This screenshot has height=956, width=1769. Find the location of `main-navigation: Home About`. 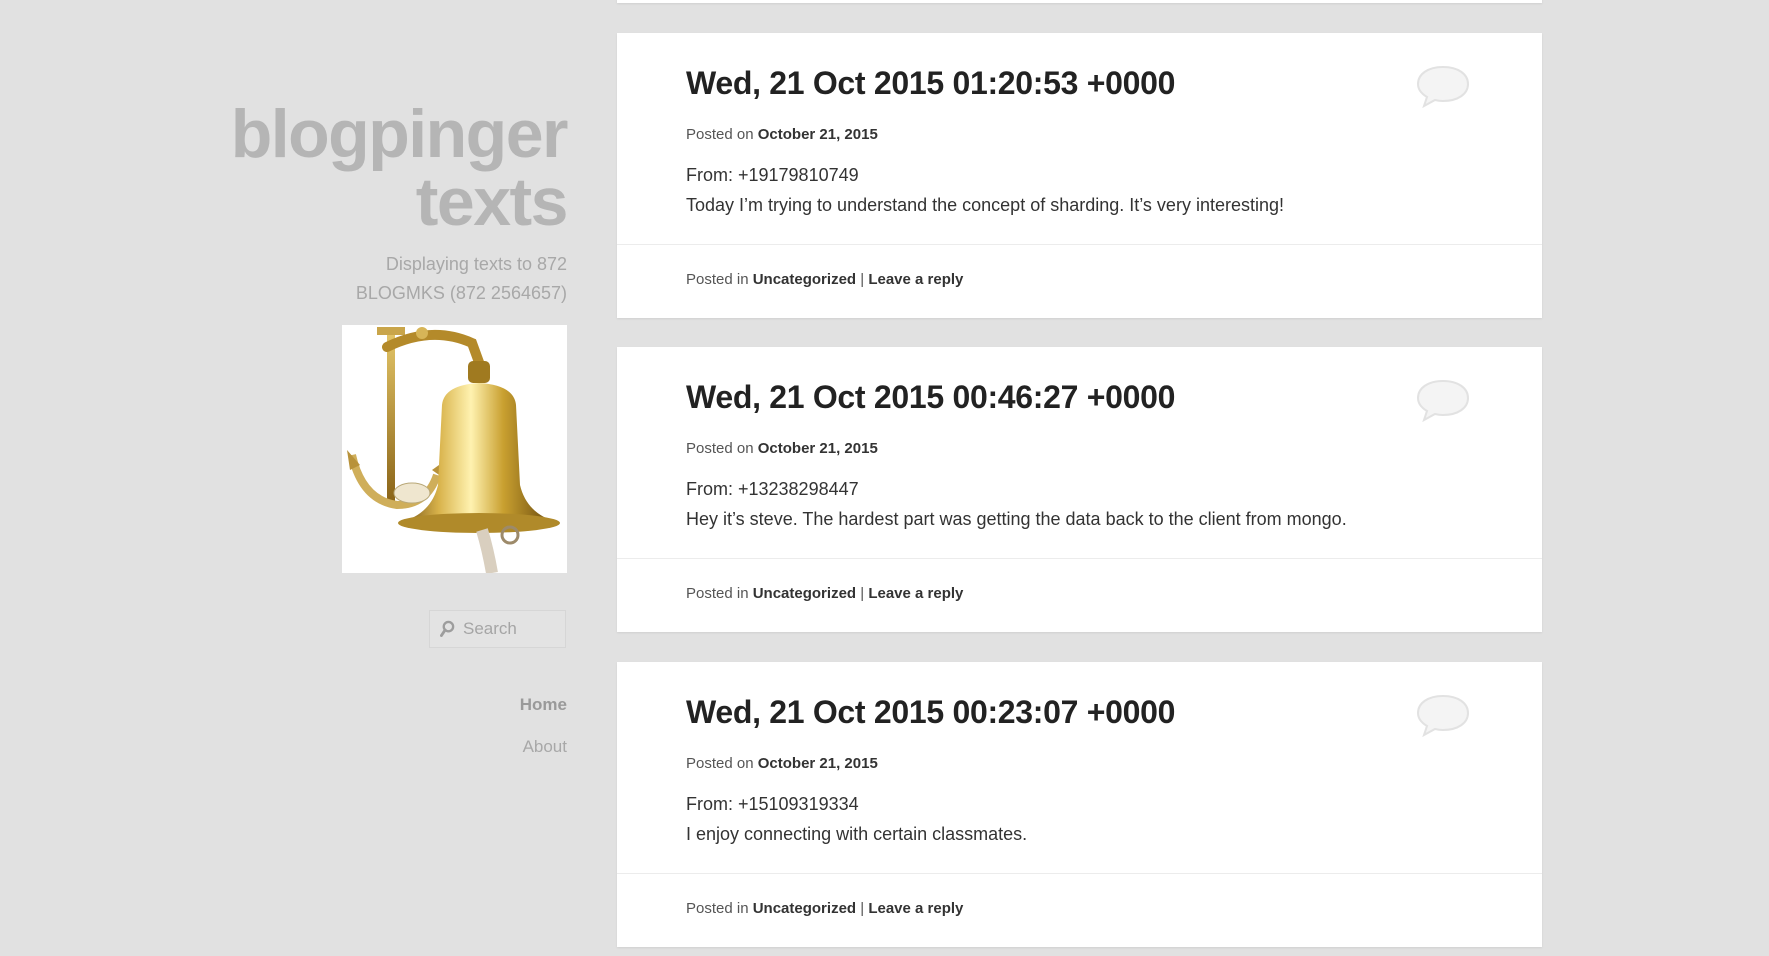

main-navigation: Home About is located at coordinates (543, 726).